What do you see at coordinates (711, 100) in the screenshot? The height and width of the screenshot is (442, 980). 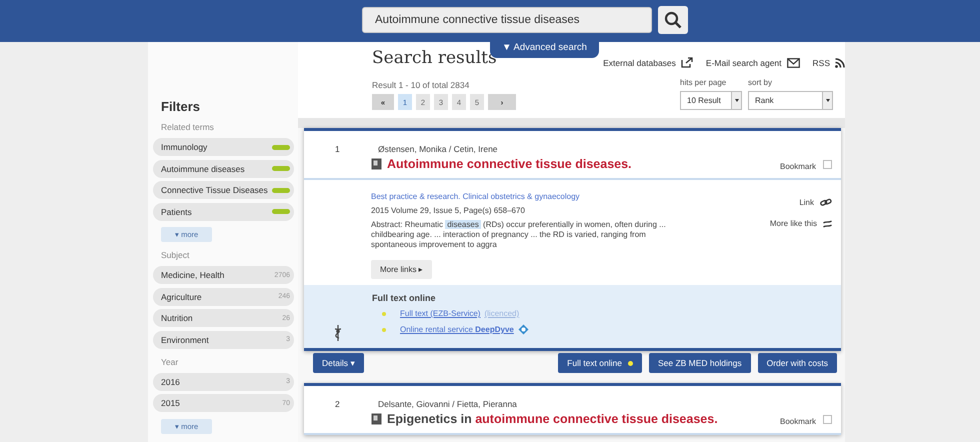 I see `hits-dropdown: 10 Result` at bounding box center [711, 100].